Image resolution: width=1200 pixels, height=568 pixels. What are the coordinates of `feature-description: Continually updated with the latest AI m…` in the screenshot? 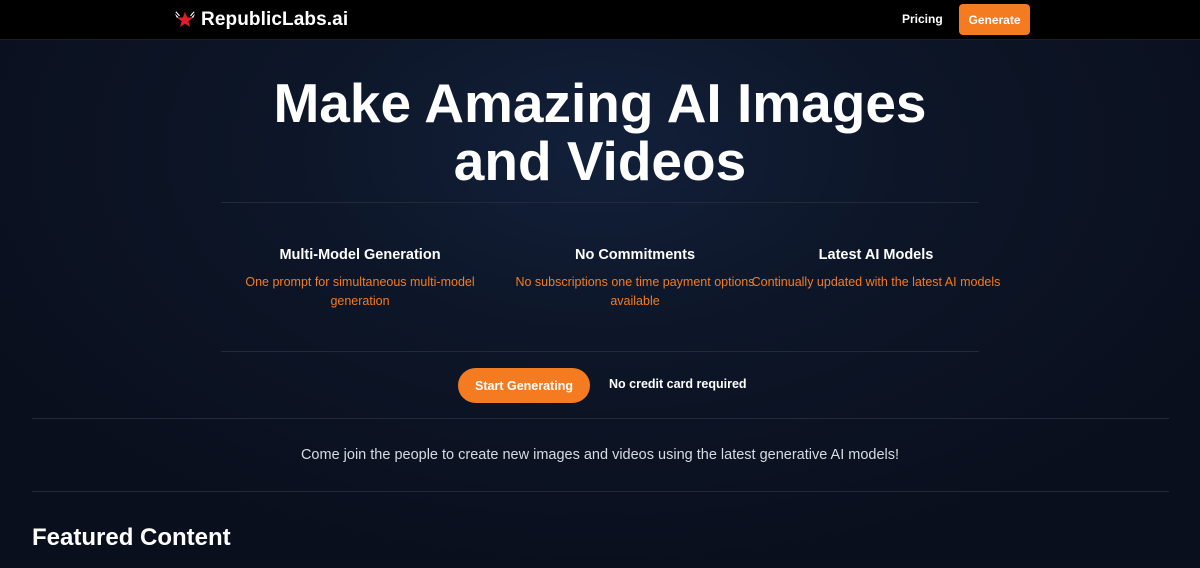 It's located at (876, 282).